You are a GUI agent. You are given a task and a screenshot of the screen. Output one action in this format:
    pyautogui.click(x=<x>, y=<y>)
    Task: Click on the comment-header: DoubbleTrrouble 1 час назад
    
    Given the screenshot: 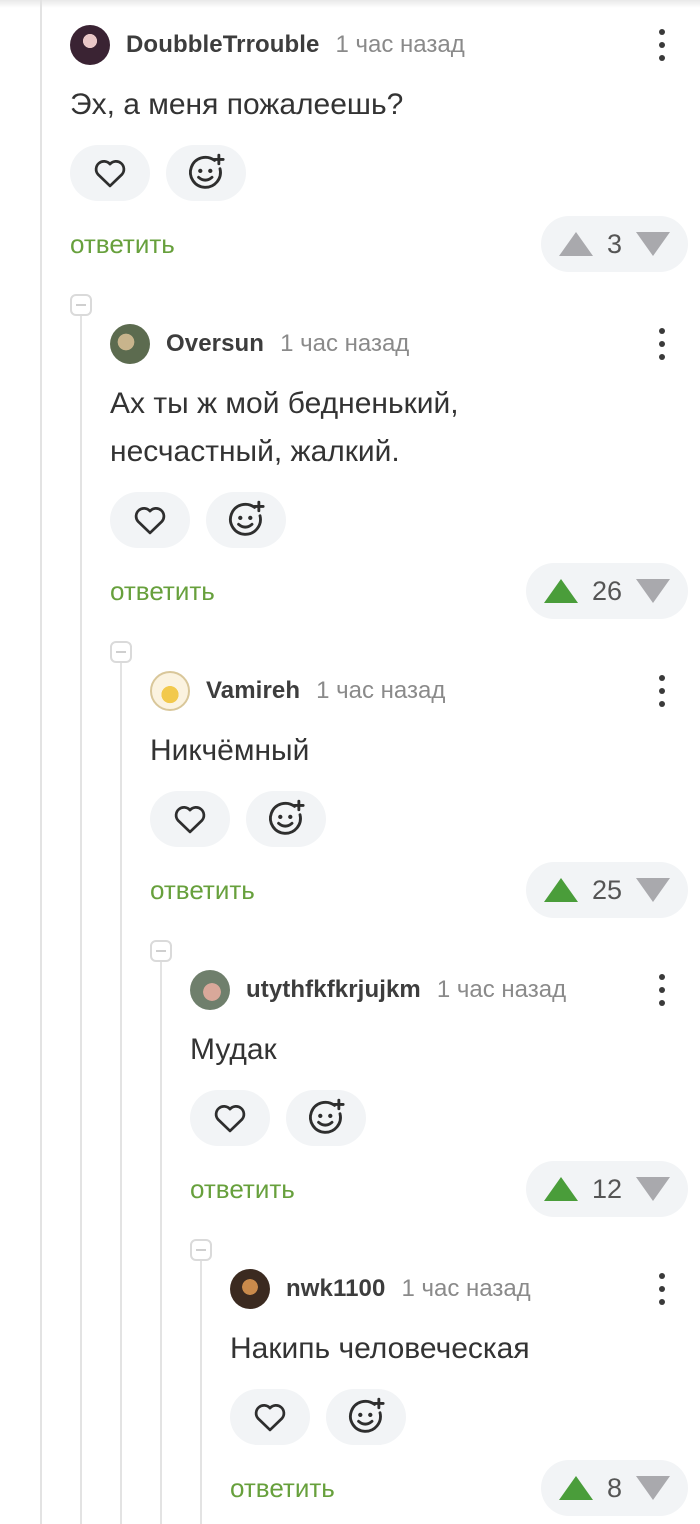 What is the action you would take?
    pyautogui.click(x=385, y=45)
    